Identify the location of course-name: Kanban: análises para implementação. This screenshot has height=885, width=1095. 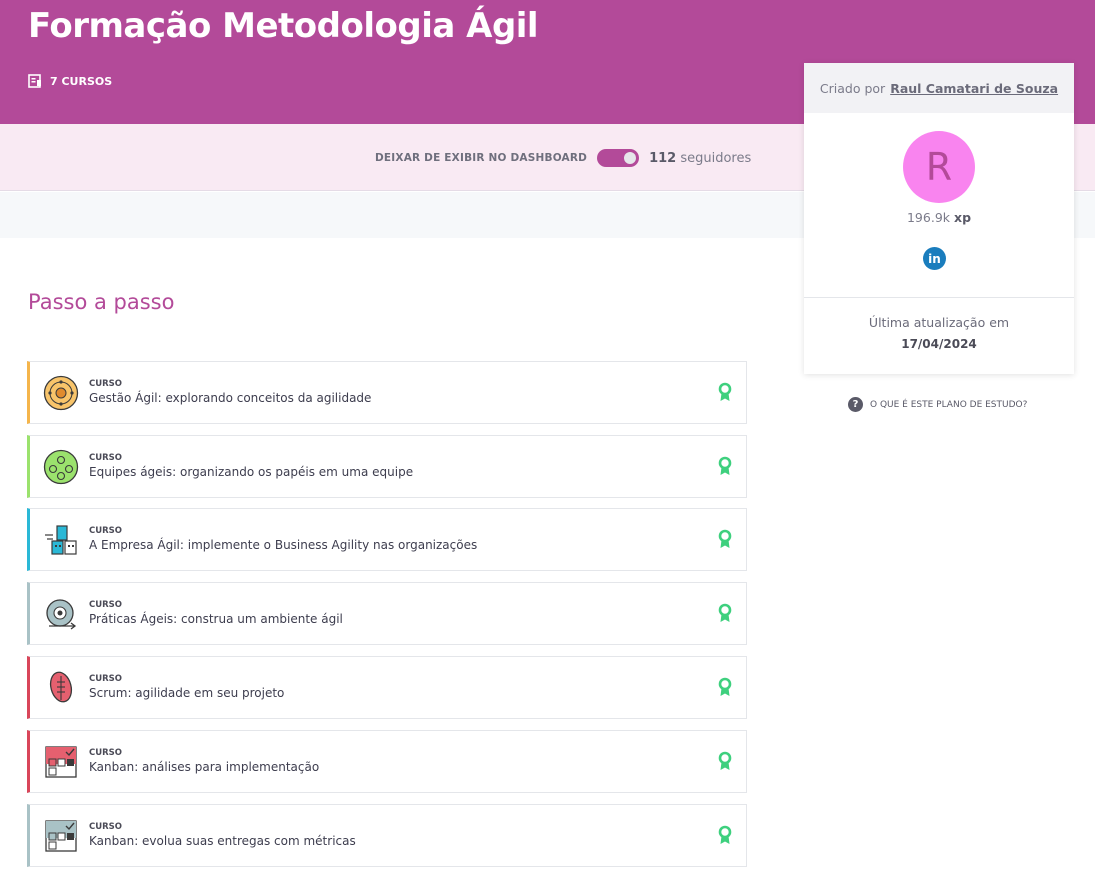
(204, 767).